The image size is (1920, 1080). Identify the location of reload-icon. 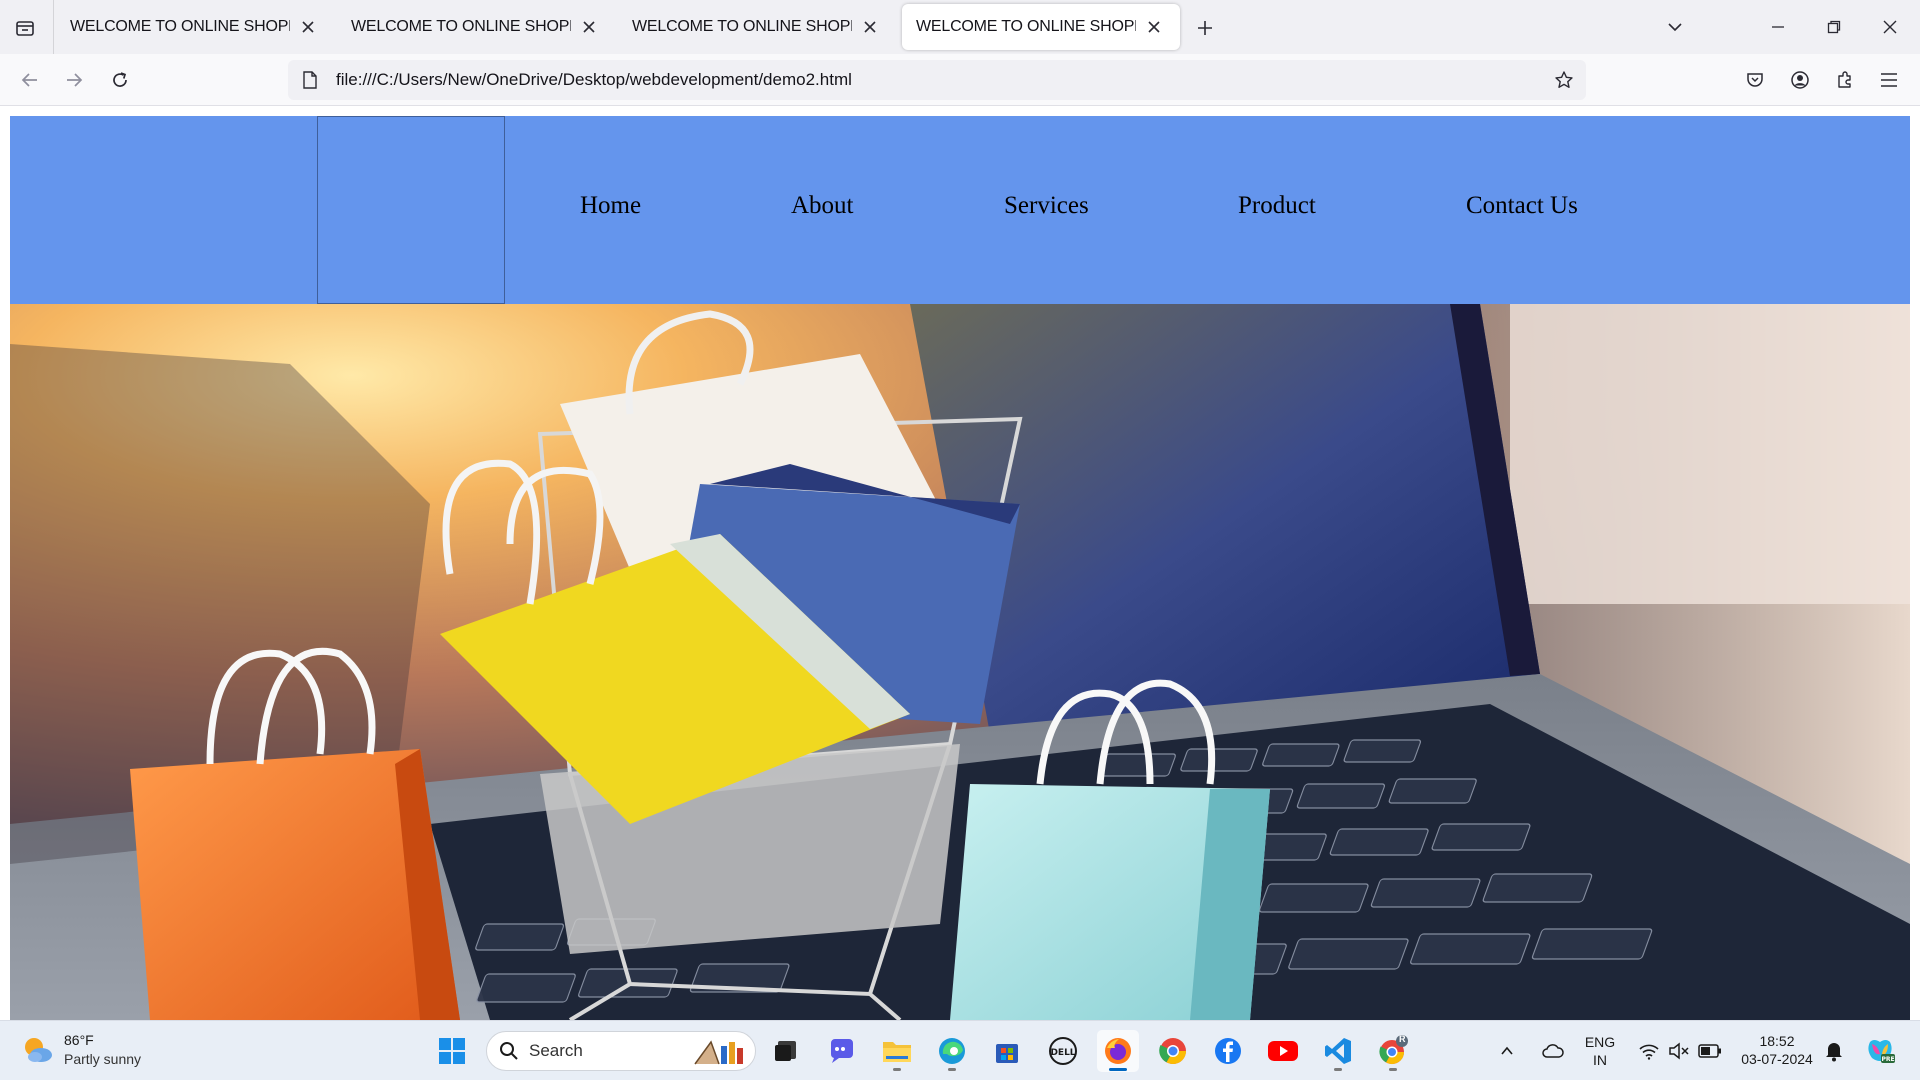
(120, 79).